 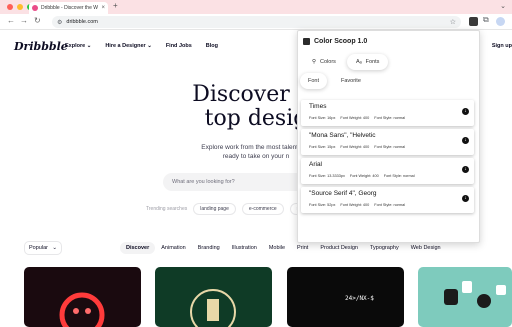 I want to click on nav-hire-designer: Hire a Designer ⌄, so click(x=128, y=46).